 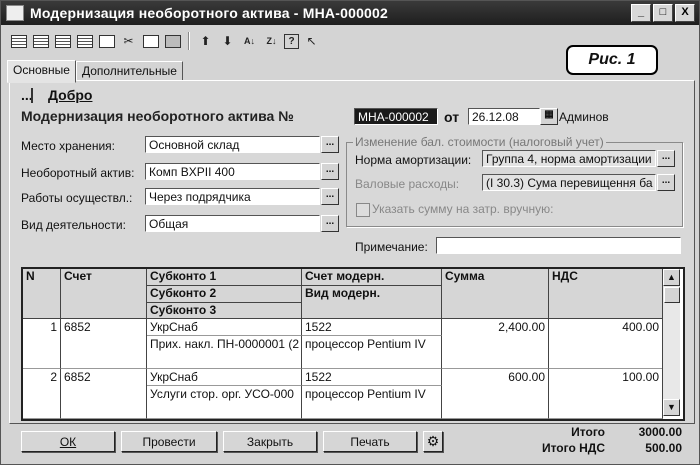 What do you see at coordinates (606, 344) in the screenshot?
I see `row-1-vat: 400.00` at bounding box center [606, 344].